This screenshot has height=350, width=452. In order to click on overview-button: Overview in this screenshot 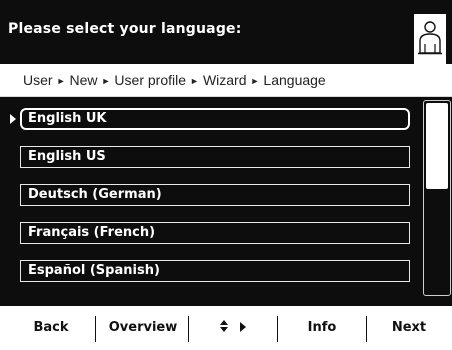, I will do `click(143, 326)`.